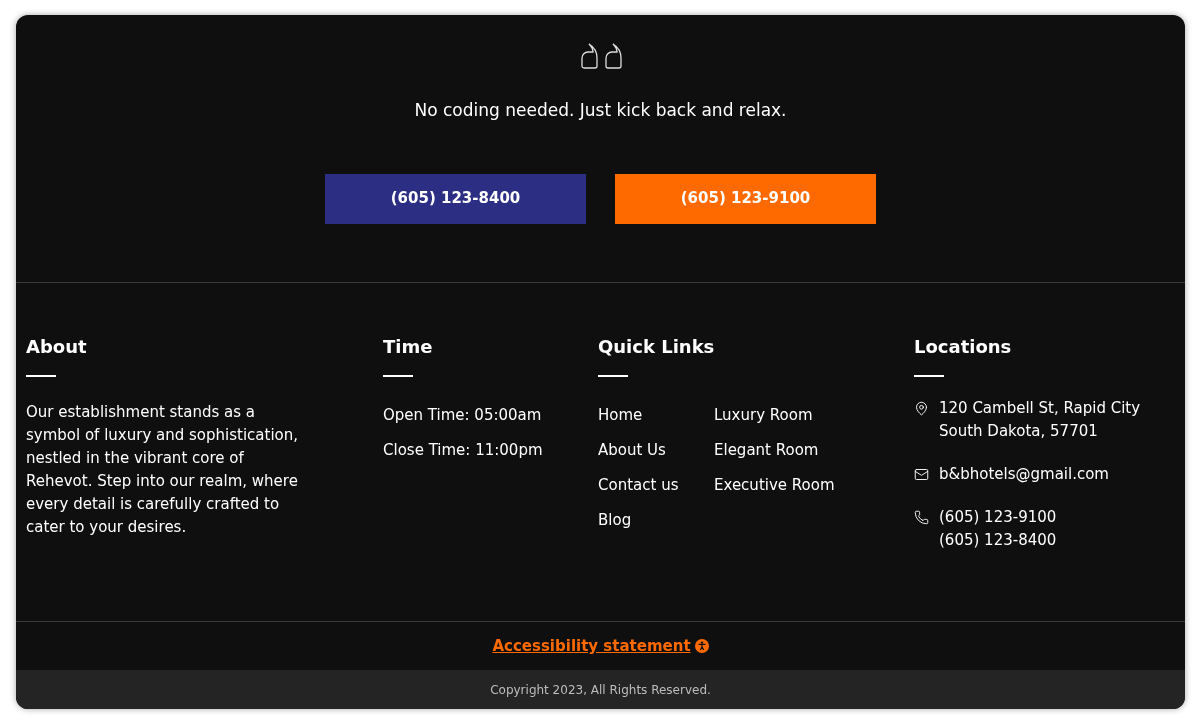 The height and width of the screenshot is (724, 1200). Describe the element at coordinates (408, 347) in the screenshot. I see `column-heading: Time` at that location.